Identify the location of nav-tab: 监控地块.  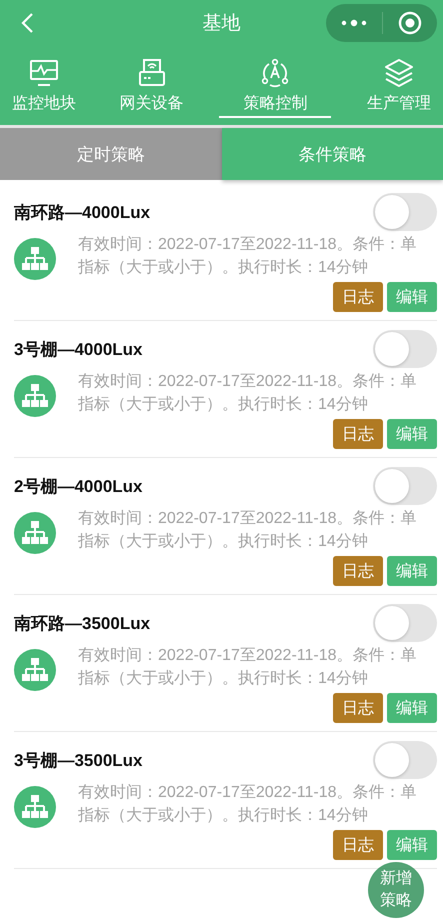
(44, 82).